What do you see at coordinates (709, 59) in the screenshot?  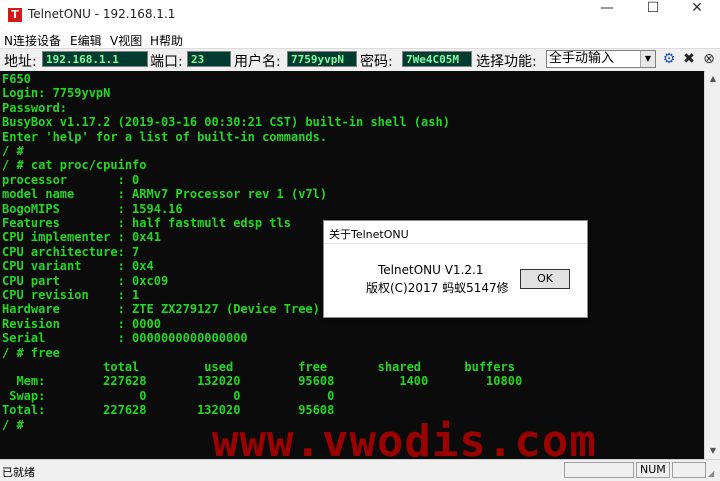 I see `help-icon: ⊗` at bounding box center [709, 59].